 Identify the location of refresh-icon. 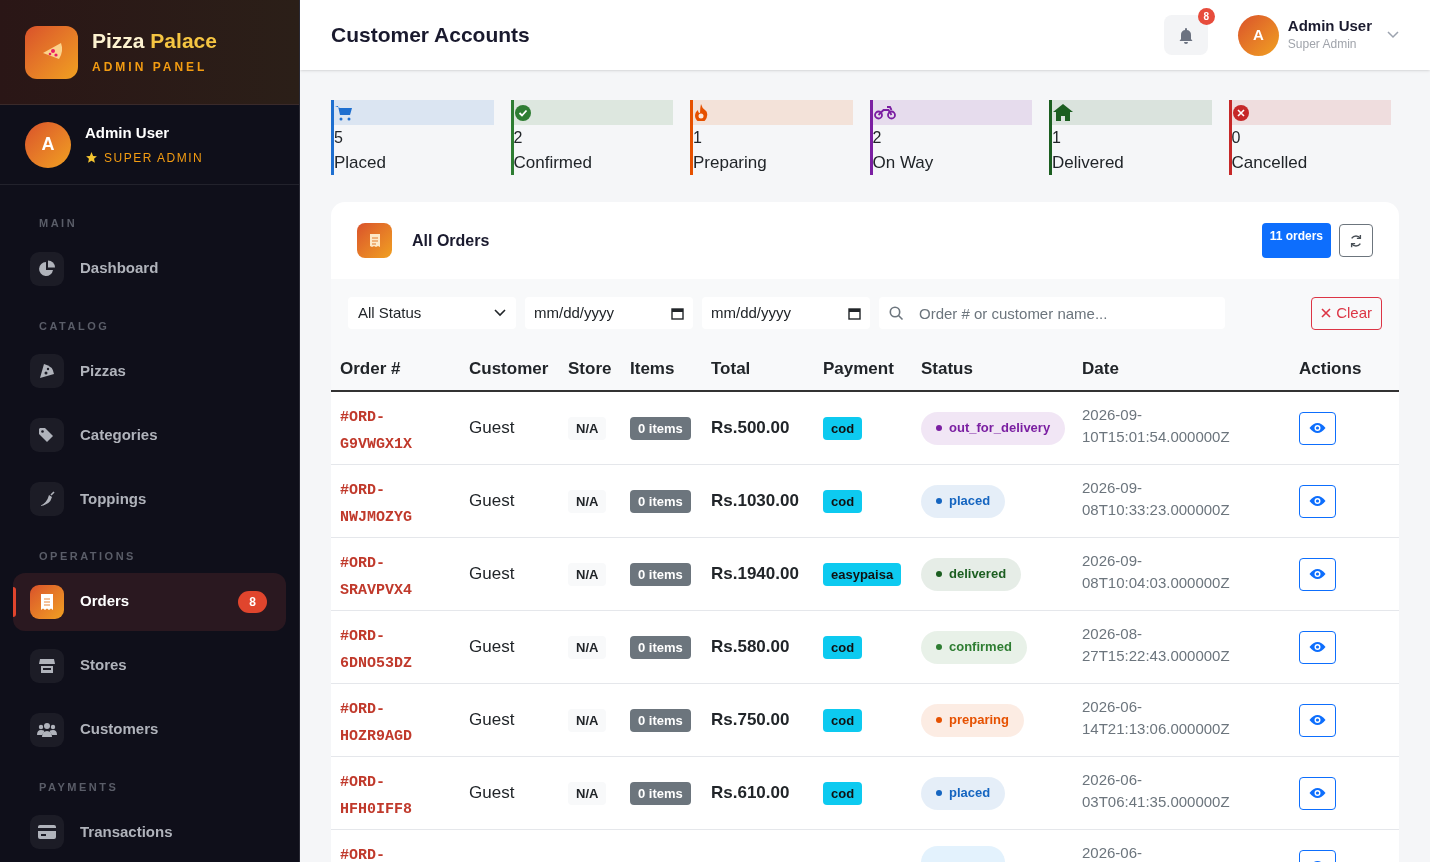
(1356, 240).